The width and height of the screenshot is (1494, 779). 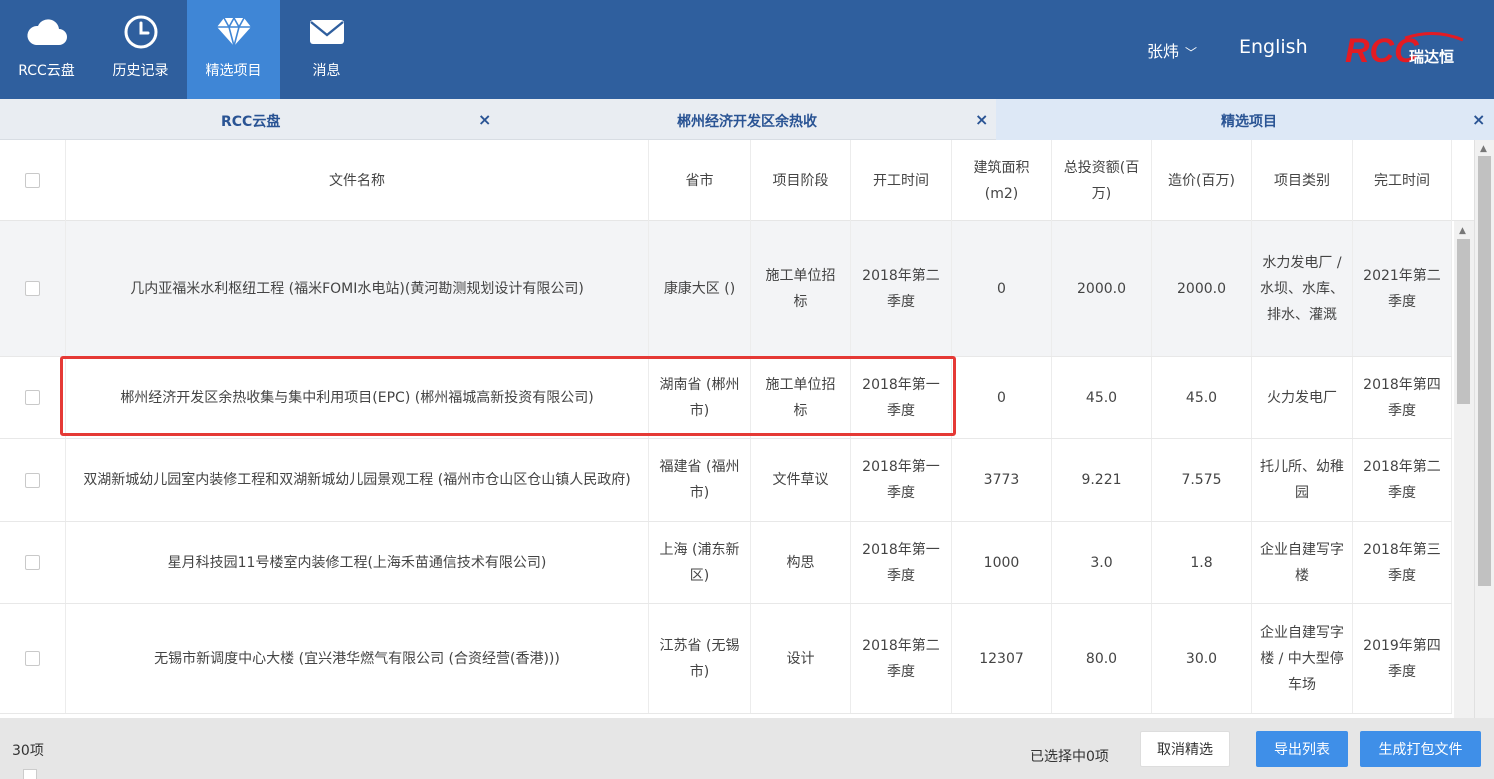 What do you see at coordinates (747, 49) in the screenshot?
I see `top-nav-bar: RCC云盘 历史记录 精选项目 消息 张炜 ﹀ English RCC 瑞达恒` at bounding box center [747, 49].